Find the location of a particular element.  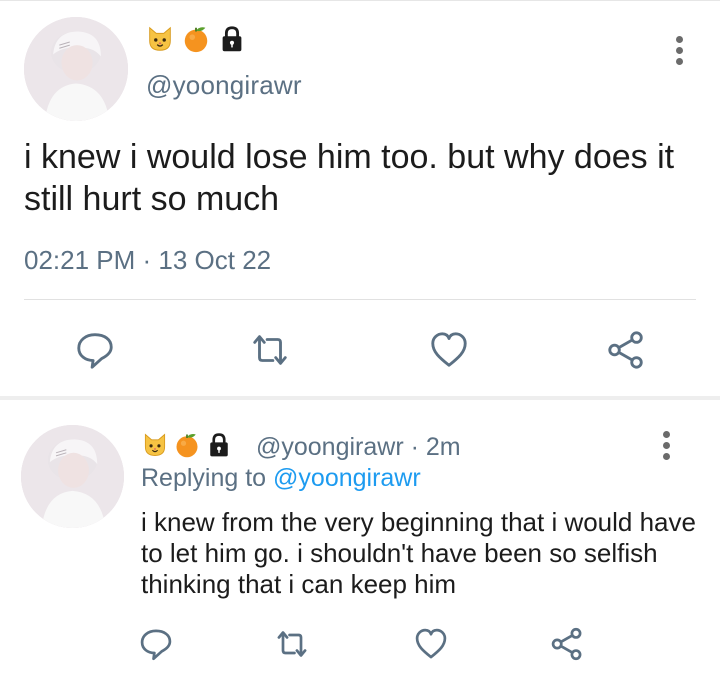

reply-handle-time: @yoongirawr · 2m is located at coordinates (358, 447).